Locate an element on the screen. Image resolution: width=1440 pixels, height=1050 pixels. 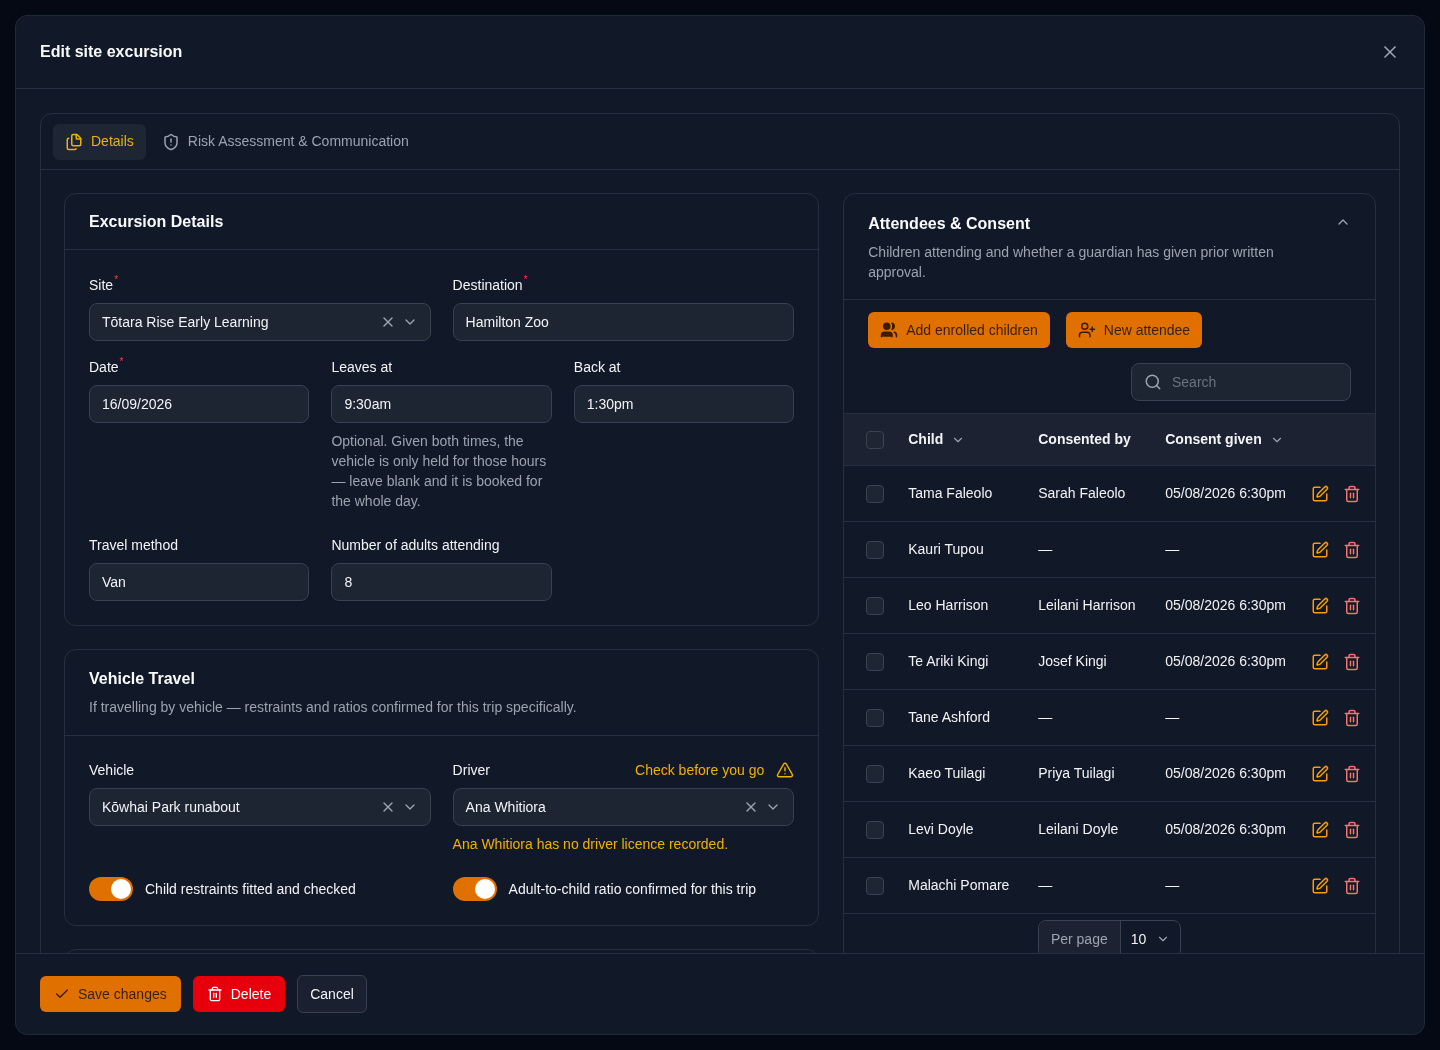
field-label: Destination is located at coordinates (487, 285).